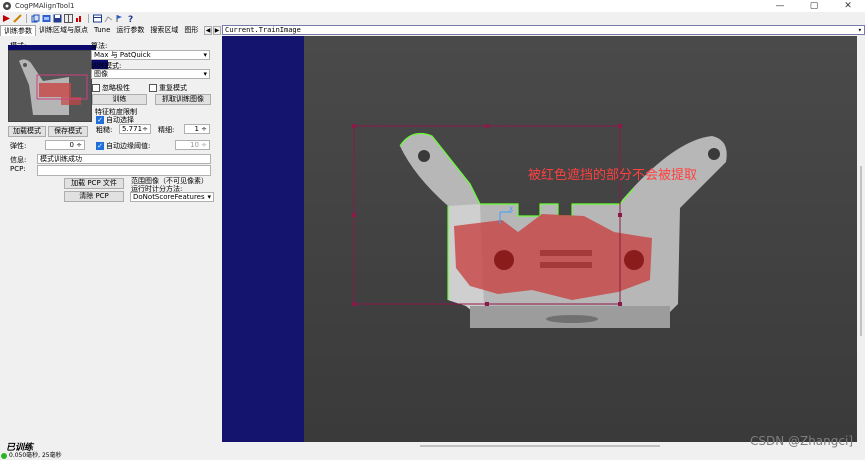 This screenshot has height=460, width=865. I want to click on chart-icon, so click(79, 18).